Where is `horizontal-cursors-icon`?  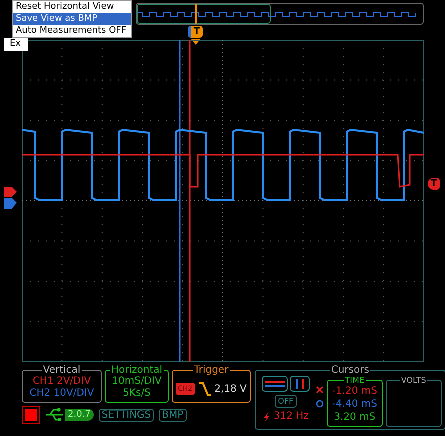
horizontal-cursors-icon is located at coordinates (275, 384).